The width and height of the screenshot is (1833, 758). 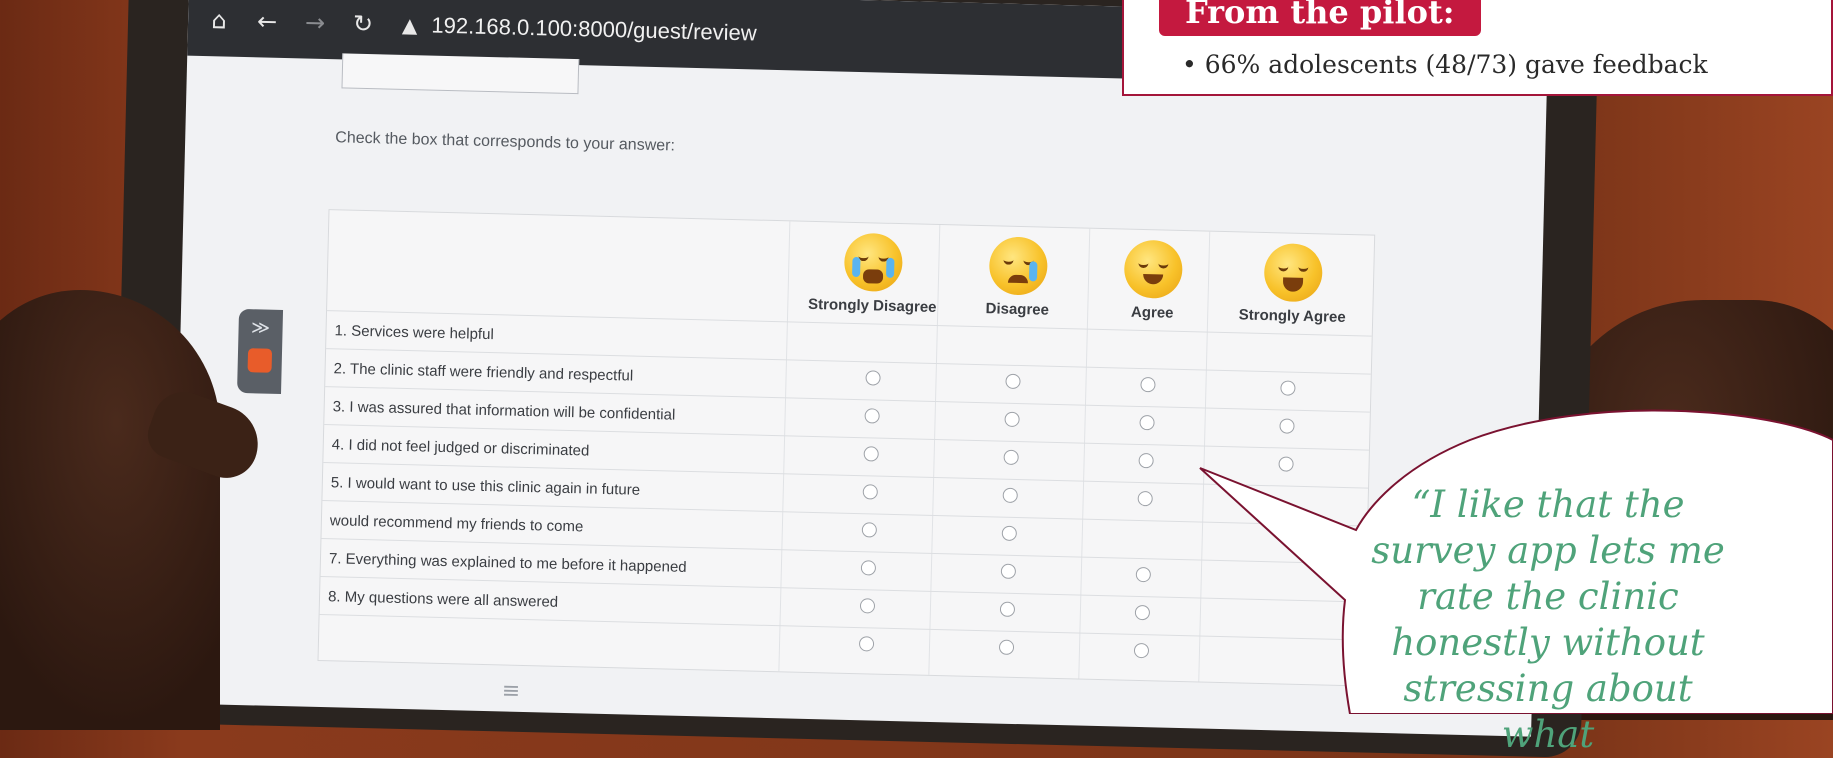 What do you see at coordinates (110, 510) in the screenshot?
I see `left-hand` at bounding box center [110, 510].